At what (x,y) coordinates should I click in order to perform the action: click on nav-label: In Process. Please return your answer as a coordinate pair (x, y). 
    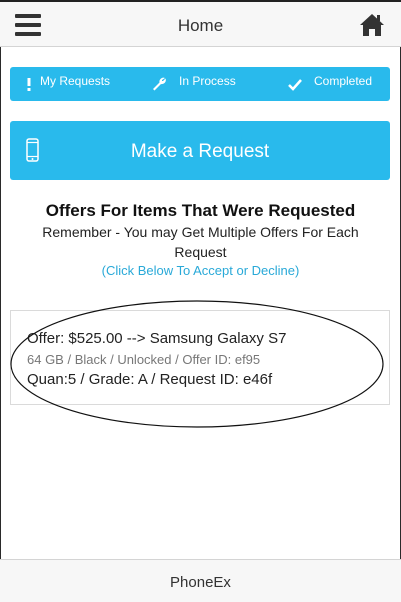
    Looking at the image, I should click on (207, 81).